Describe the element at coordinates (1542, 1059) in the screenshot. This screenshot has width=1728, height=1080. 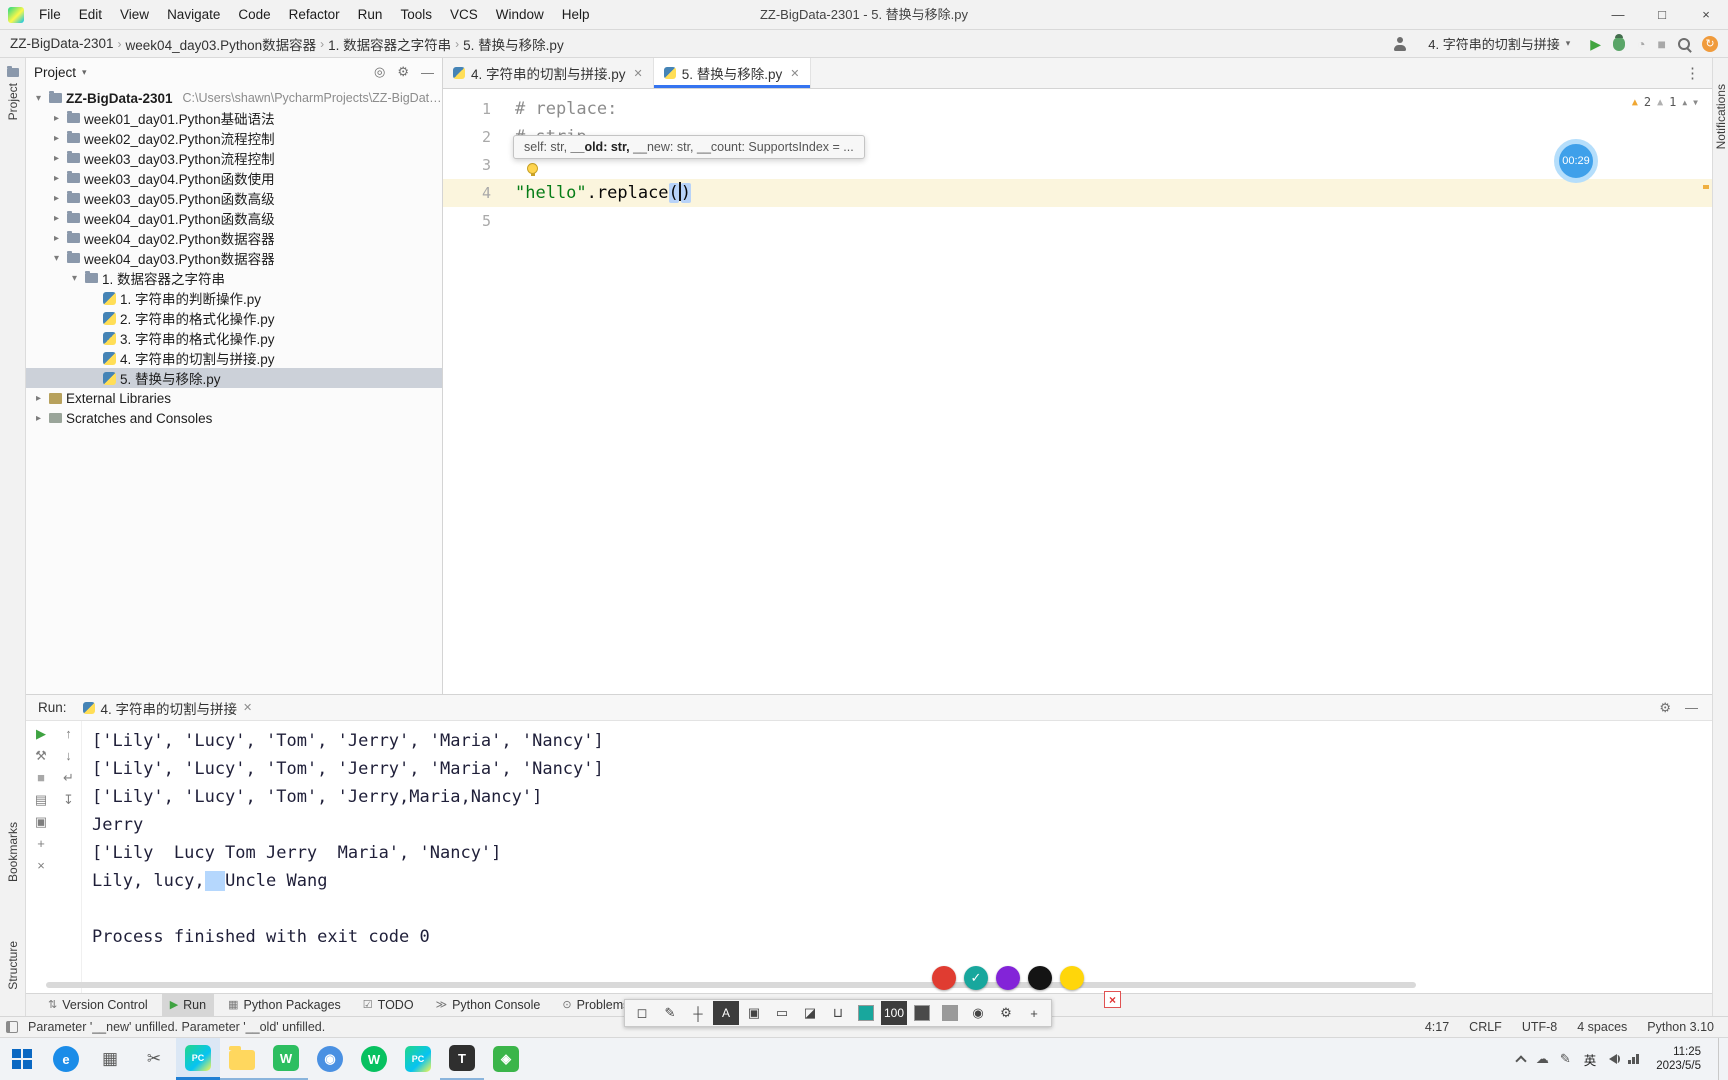
I see `cloud-icon: ☁` at that location.